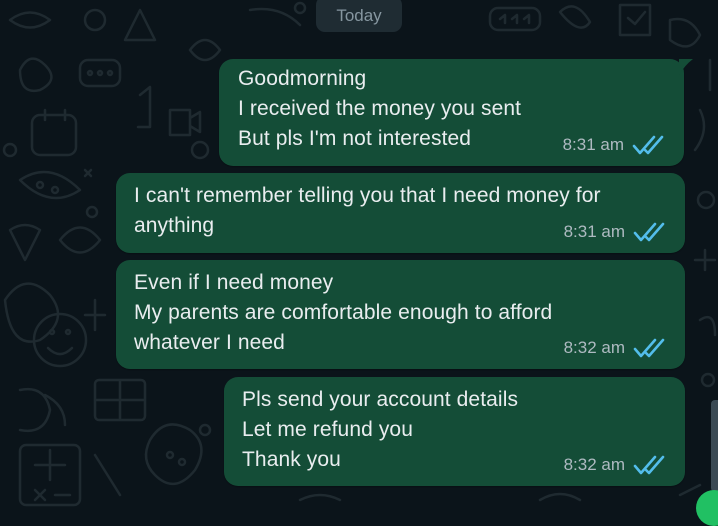  I want to click on scrollbar-thumb, so click(714, 446).